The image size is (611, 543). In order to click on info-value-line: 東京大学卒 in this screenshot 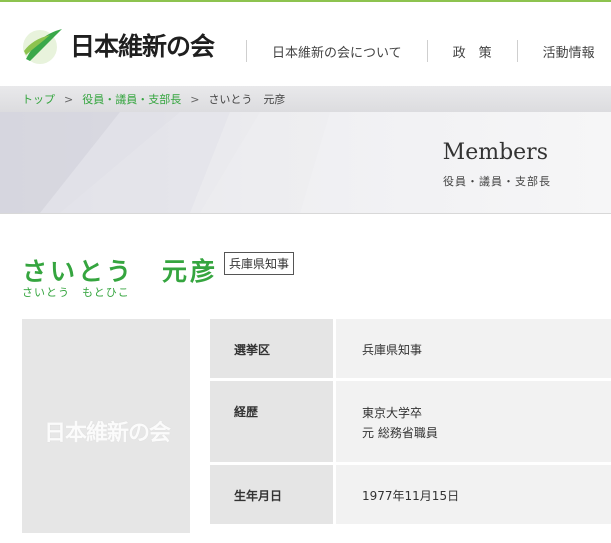, I will do `click(392, 413)`.